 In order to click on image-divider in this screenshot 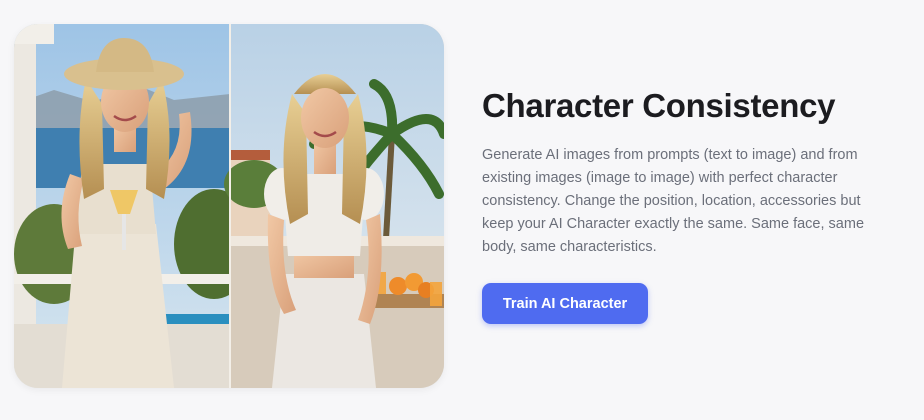, I will do `click(230, 206)`.